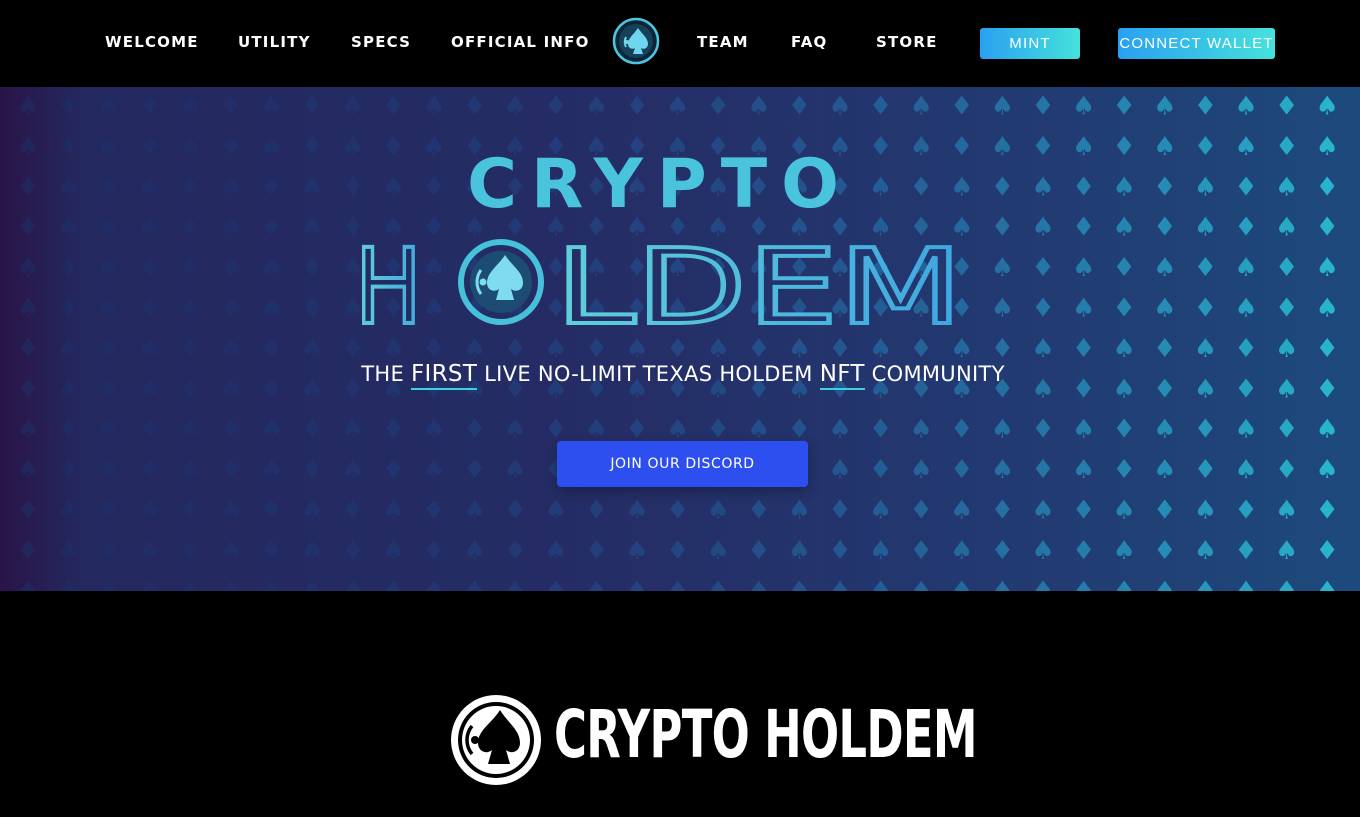 The height and width of the screenshot is (817, 1360). What do you see at coordinates (381, 42) in the screenshot?
I see `nav-specs: SPECS` at bounding box center [381, 42].